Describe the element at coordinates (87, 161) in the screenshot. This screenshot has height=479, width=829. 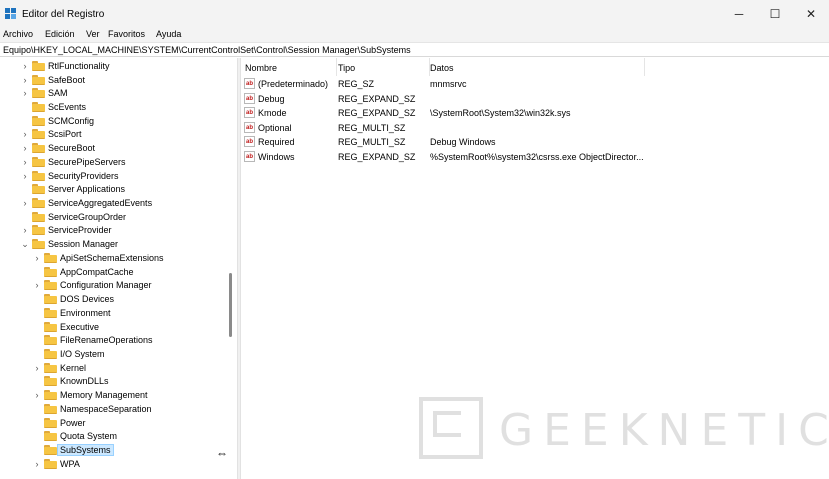
I see `tree-item-label: SecurePipeServers` at that location.